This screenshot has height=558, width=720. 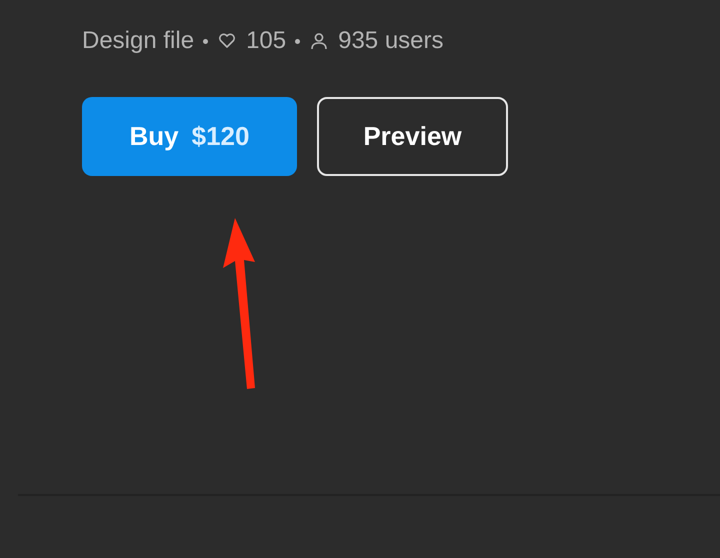 I want to click on preview-button: Preview, so click(x=412, y=136).